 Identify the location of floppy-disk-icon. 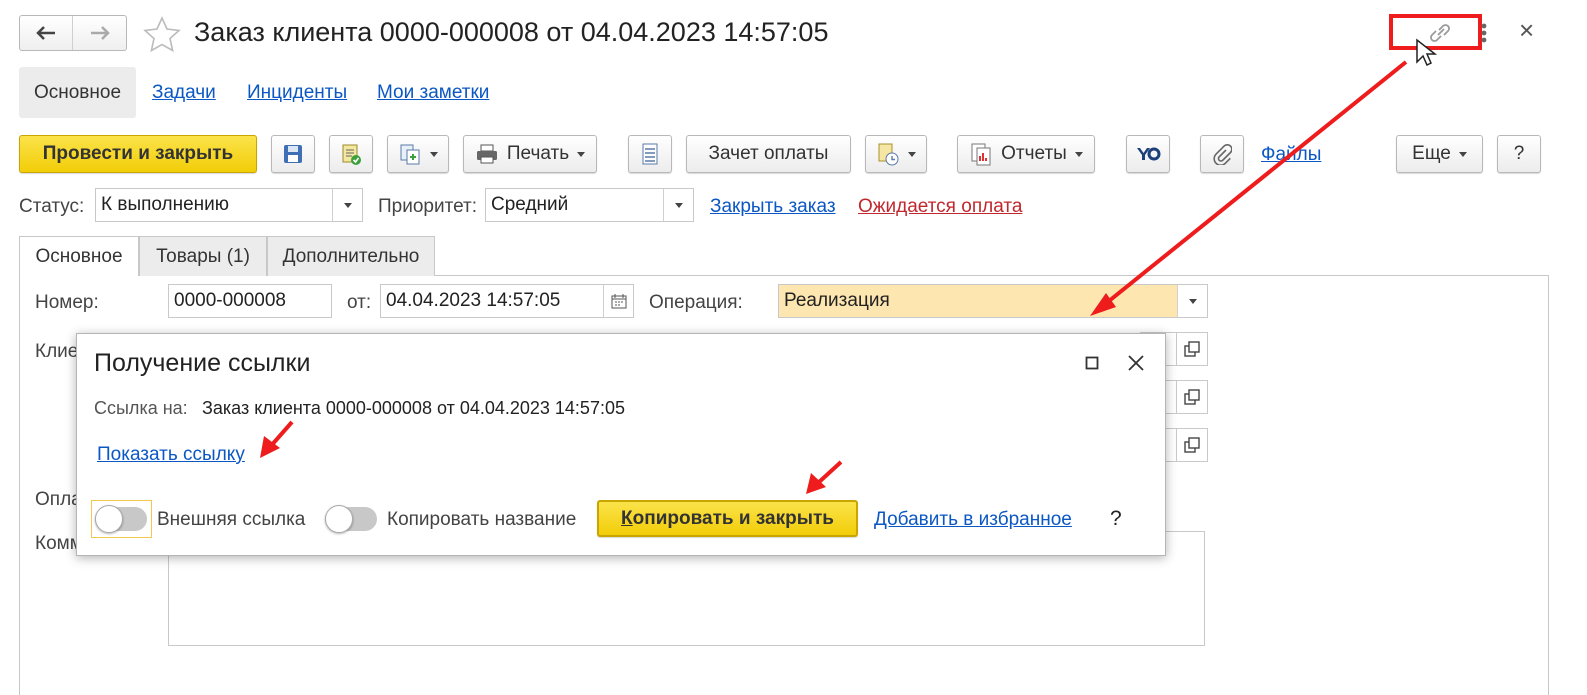
(293, 154).